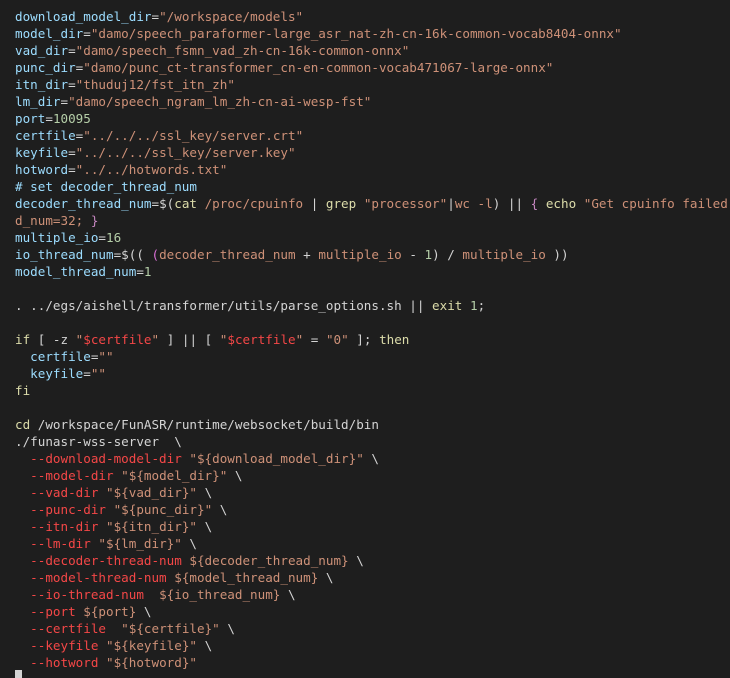  What do you see at coordinates (189, 339) in the screenshot?
I see `code-token: ] || [` at bounding box center [189, 339].